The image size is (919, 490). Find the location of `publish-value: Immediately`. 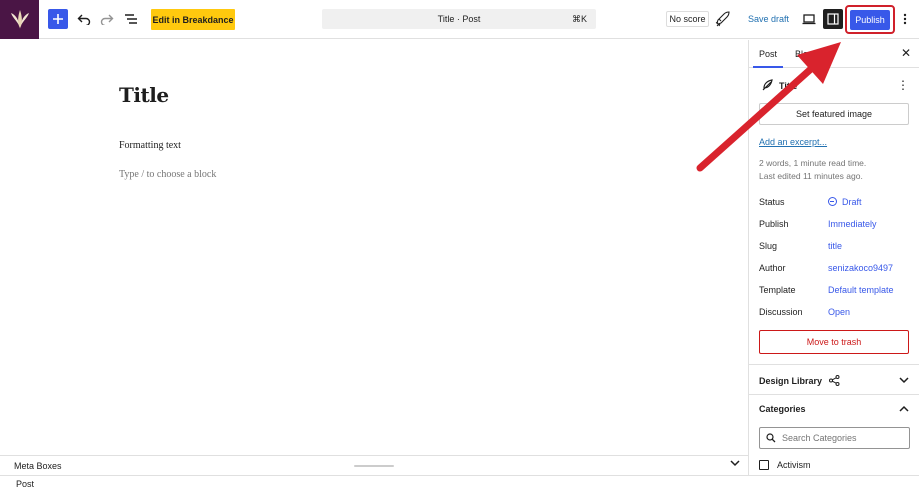

publish-value: Immediately is located at coordinates (852, 224).